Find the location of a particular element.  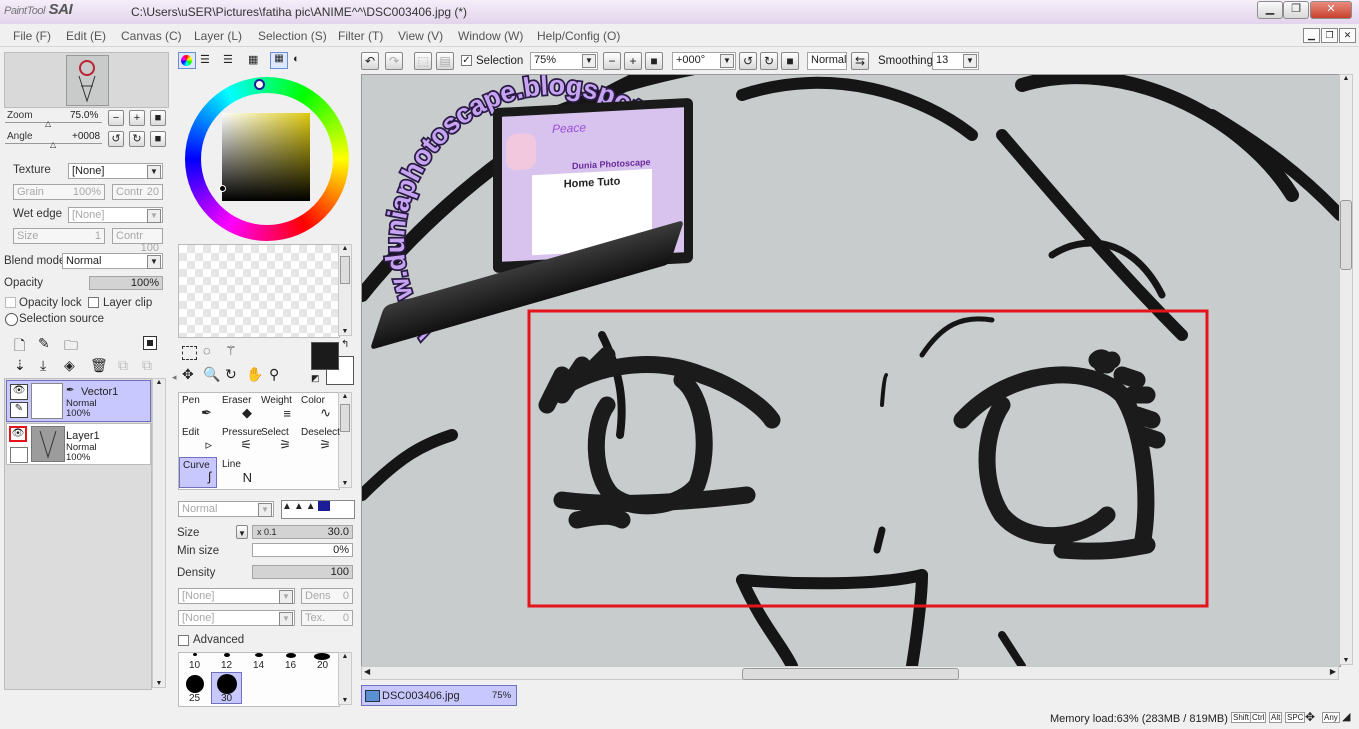

canvas-rotate-left-button: ↺ is located at coordinates (748, 61).